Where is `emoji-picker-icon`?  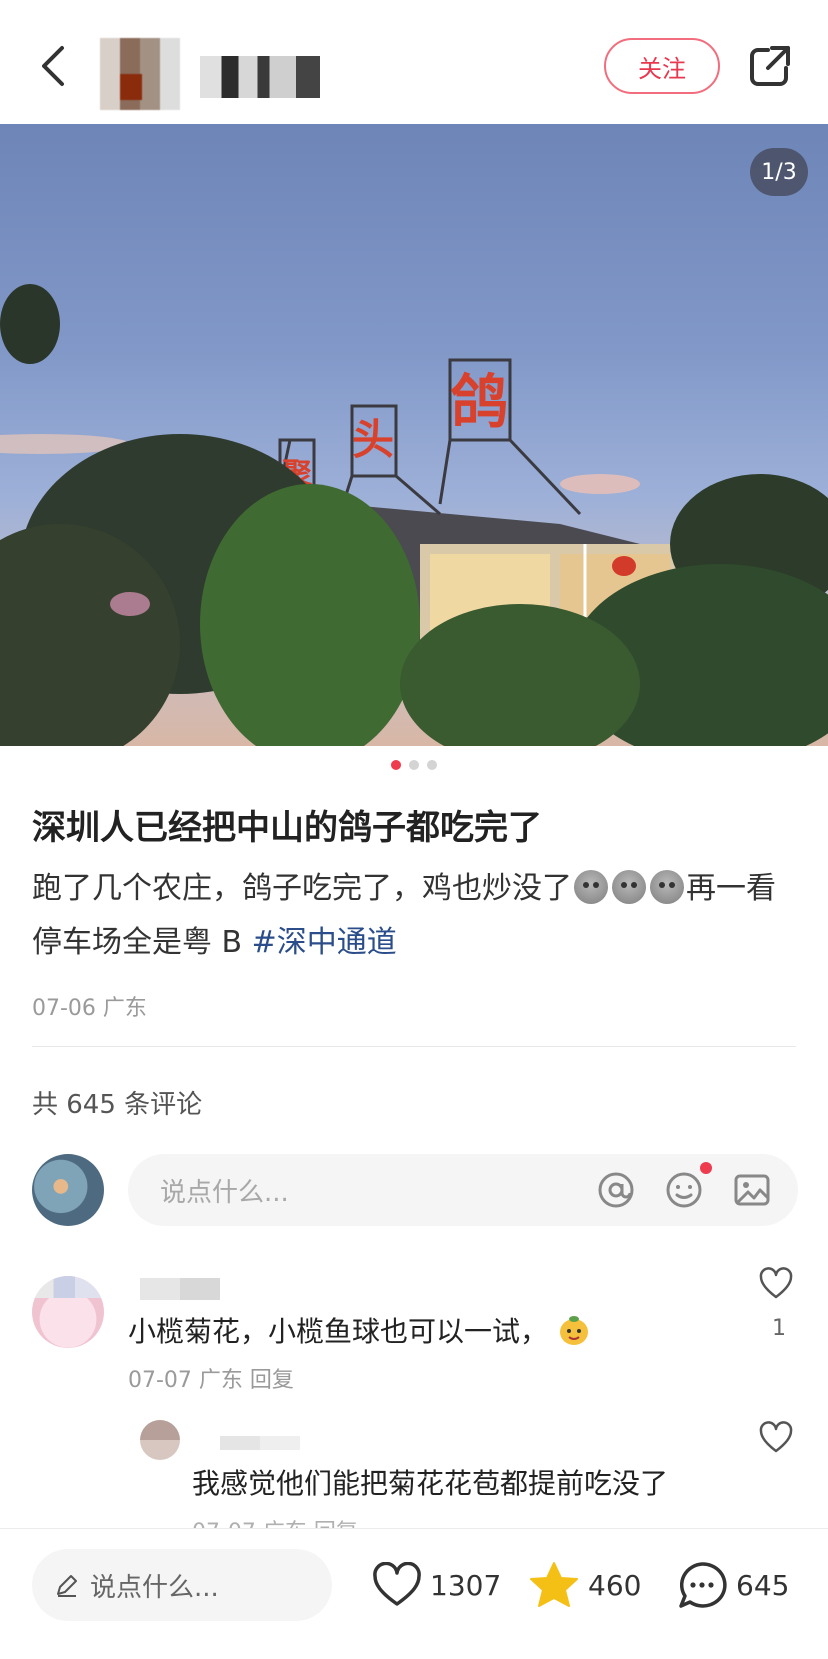 emoji-picker-icon is located at coordinates (684, 1190).